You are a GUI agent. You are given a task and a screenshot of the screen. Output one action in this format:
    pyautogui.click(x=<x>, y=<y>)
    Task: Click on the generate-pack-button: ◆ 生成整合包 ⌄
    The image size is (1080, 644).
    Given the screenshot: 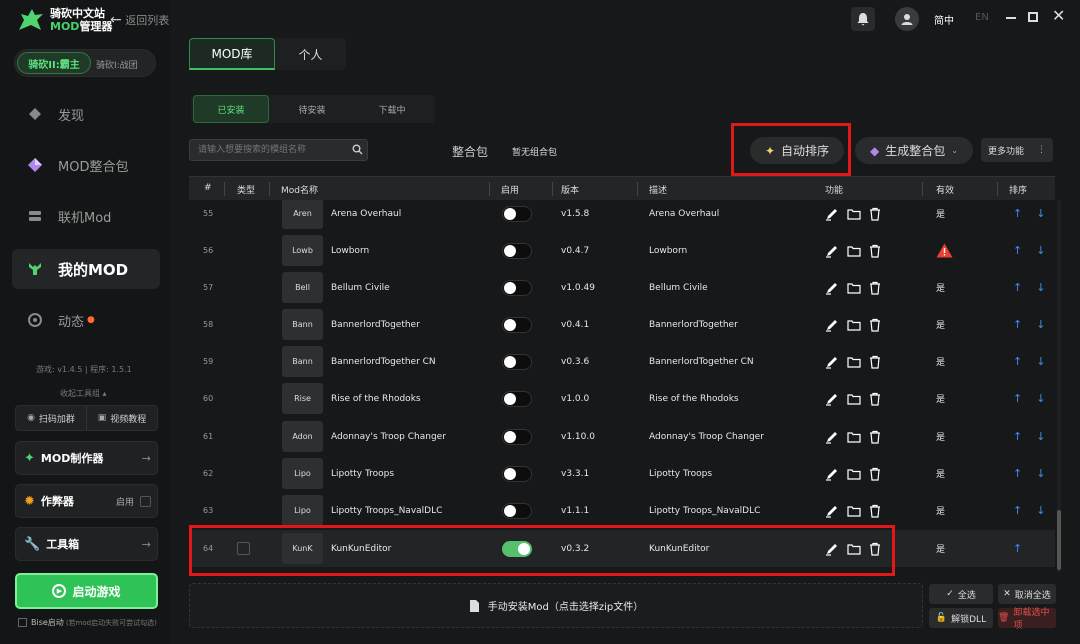 What is the action you would take?
    pyautogui.click(x=914, y=150)
    